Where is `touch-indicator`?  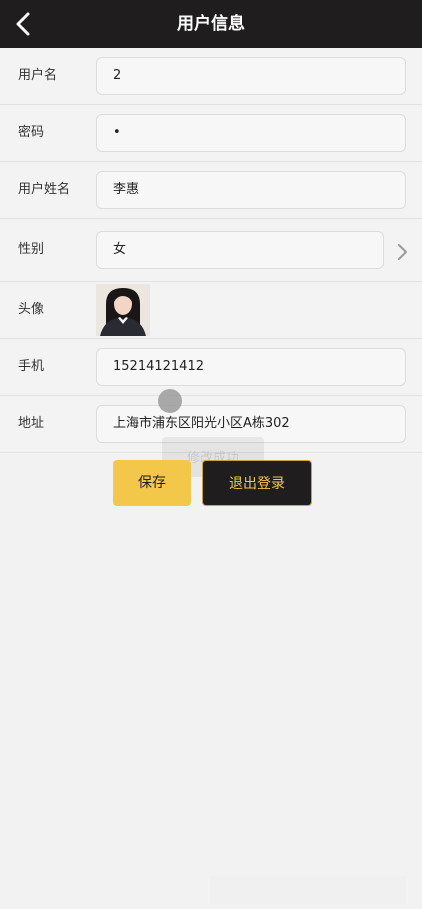
touch-indicator is located at coordinates (170, 401).